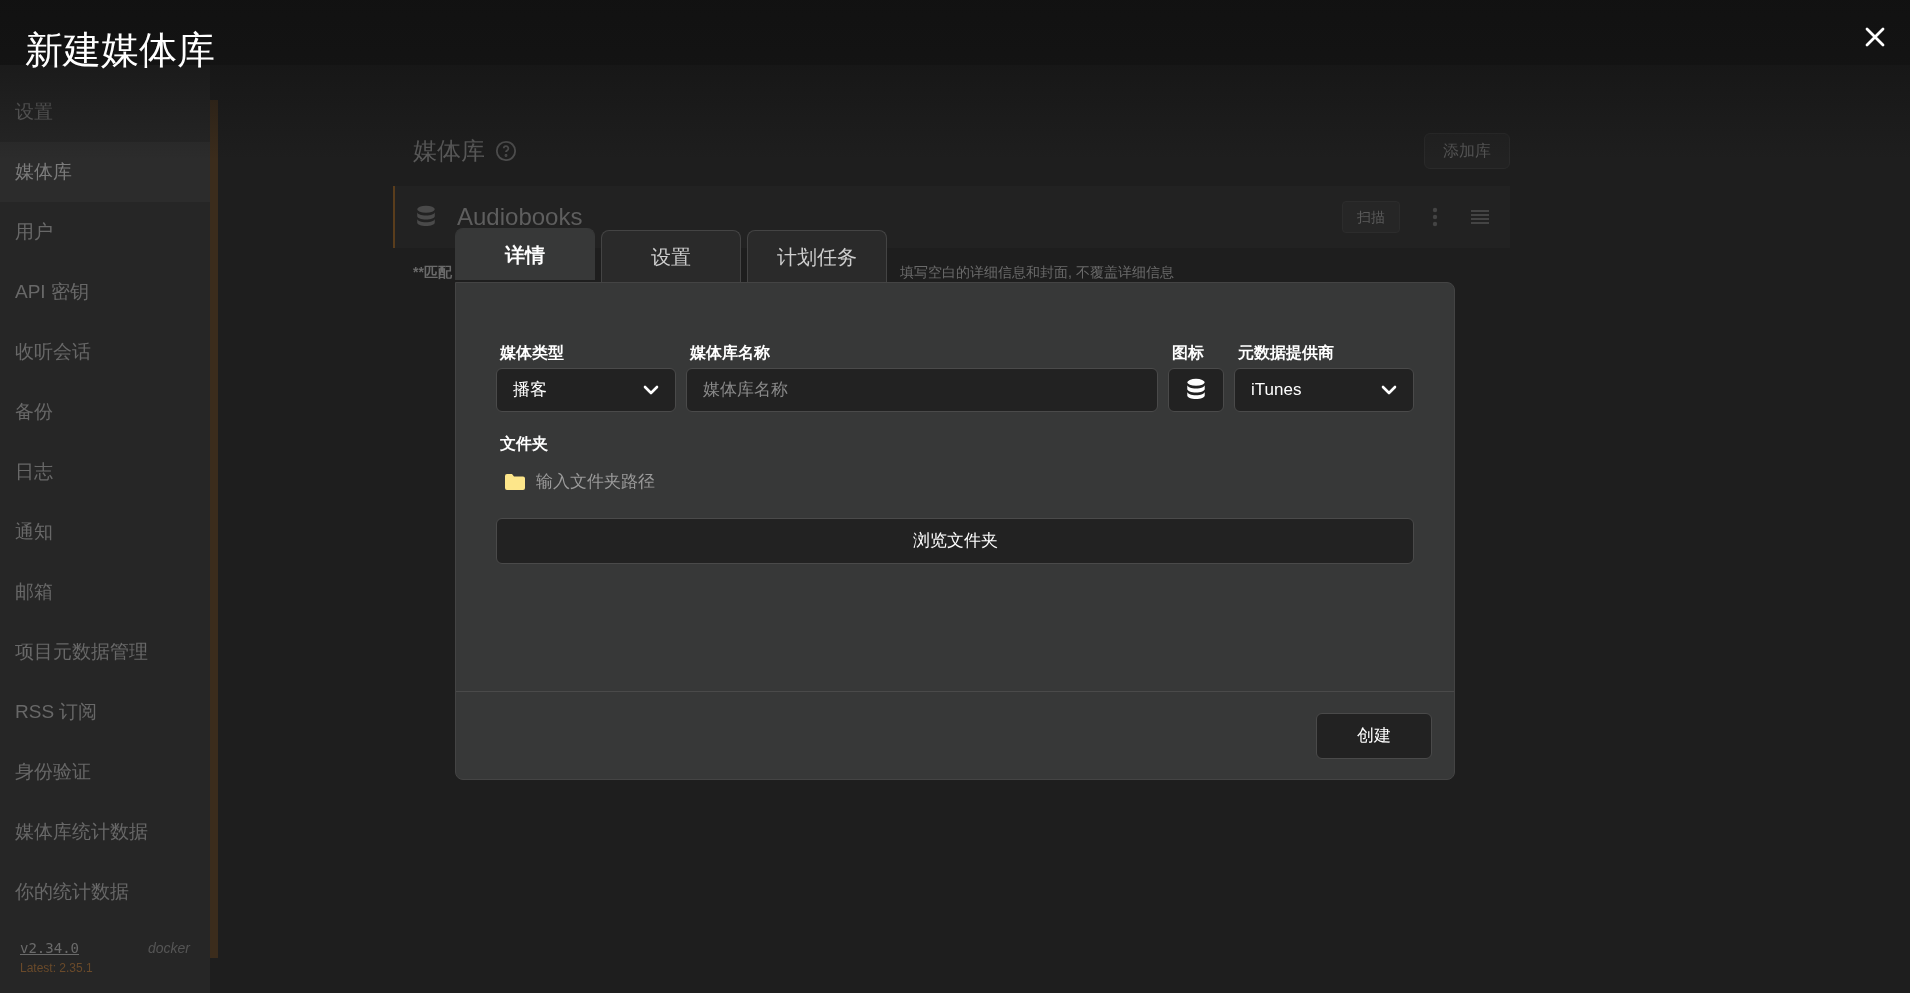 This screenshot has height=993, width=1910. I want to click on sidebar-item: 邮箱, so click(105, 592).